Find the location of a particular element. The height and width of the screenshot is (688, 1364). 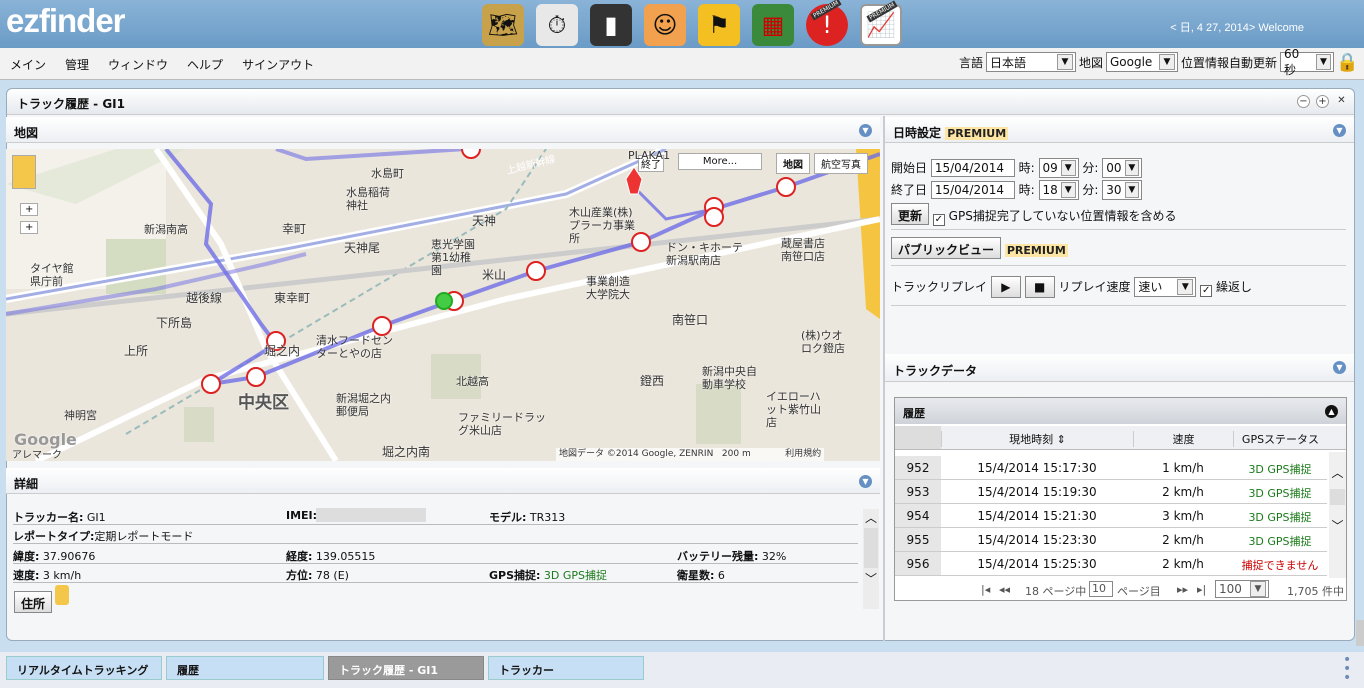

col-speed: 速度 is located at coordinates (1183, 439).